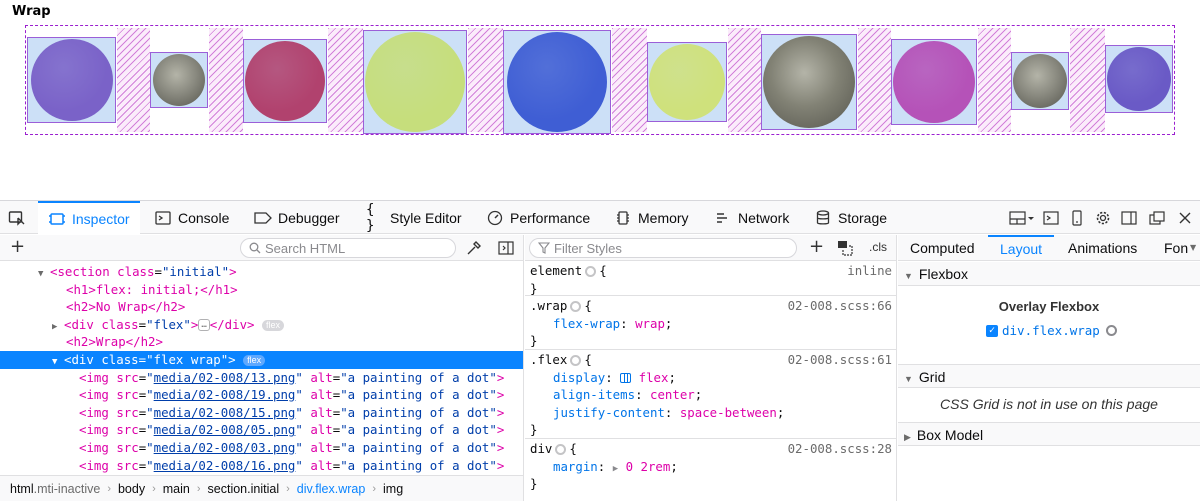  I want to click on element-picker-icon, so click(19, 217).